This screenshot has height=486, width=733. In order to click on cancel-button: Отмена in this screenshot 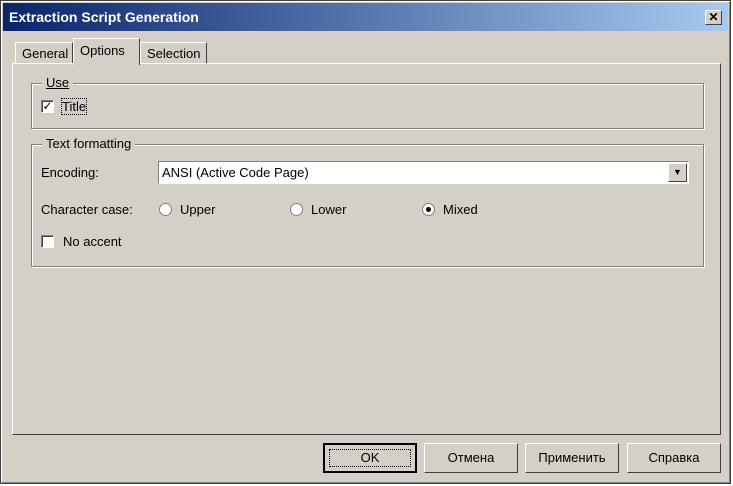, I will do `click(471, 458)`.